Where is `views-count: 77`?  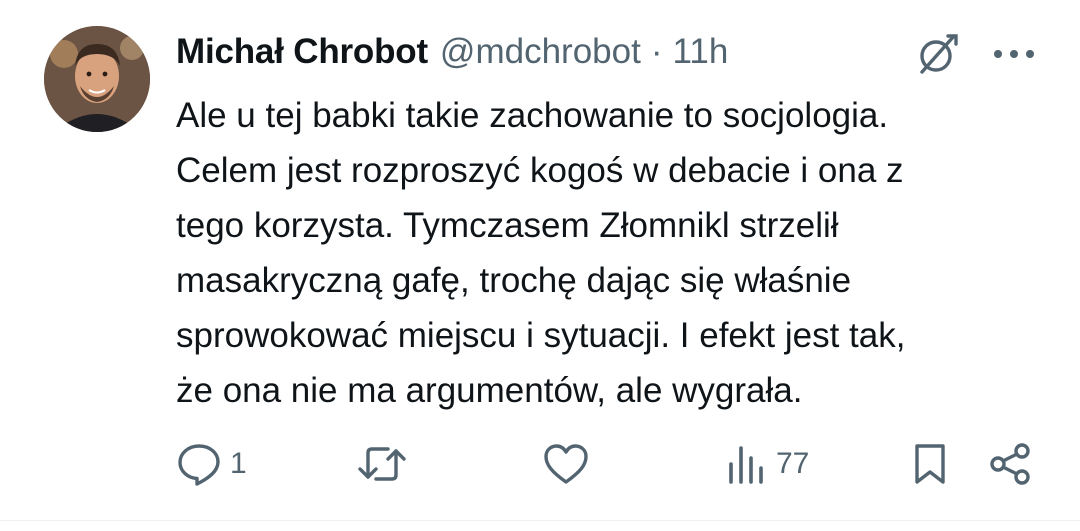 views-count: 77 is located at coordinates (793, 463).